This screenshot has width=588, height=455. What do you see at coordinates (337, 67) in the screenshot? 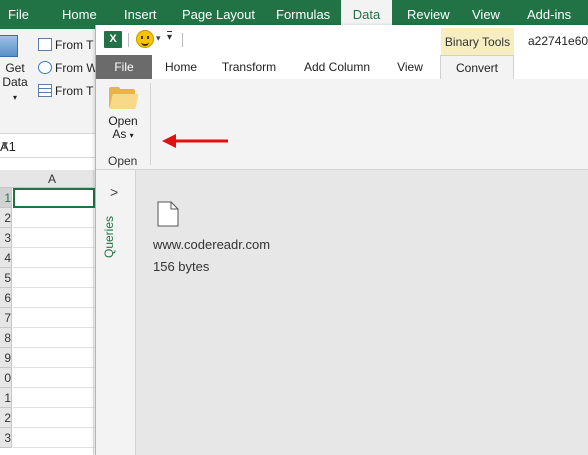
I see `tab-add-column: Add Column` at bounding box center [337, 67].